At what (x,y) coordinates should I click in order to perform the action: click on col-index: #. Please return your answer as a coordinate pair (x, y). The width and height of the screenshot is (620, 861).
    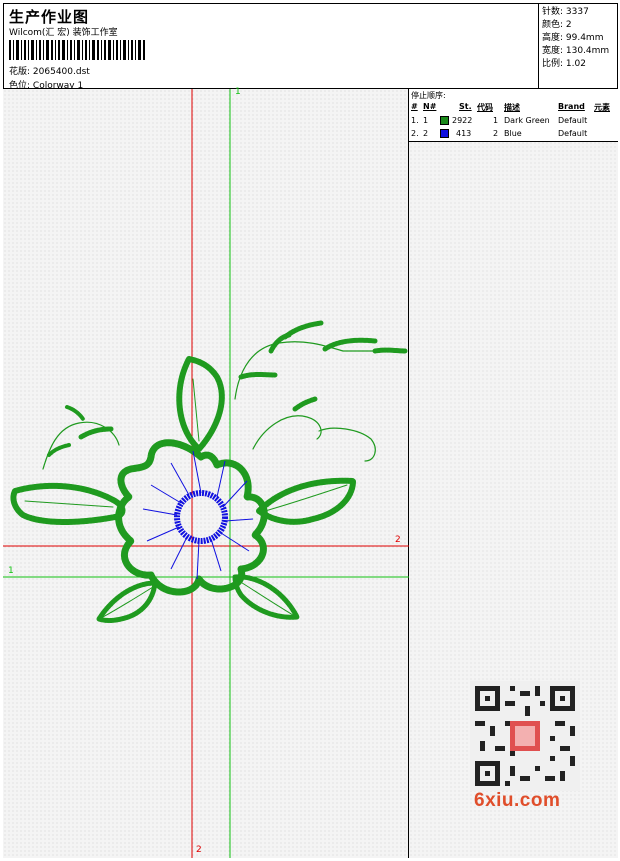
    Looking at the image, I should click on (414, 106).